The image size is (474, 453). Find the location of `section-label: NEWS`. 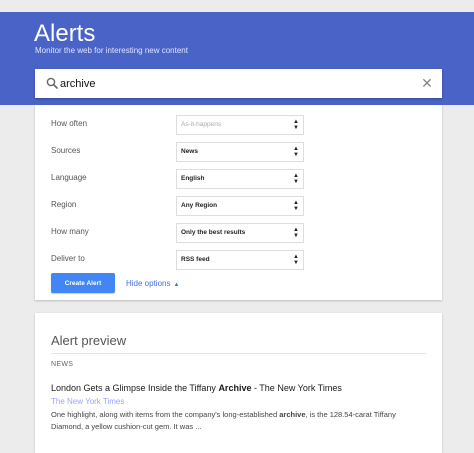

section-label: NEWS is located at coordinates (62, 364).